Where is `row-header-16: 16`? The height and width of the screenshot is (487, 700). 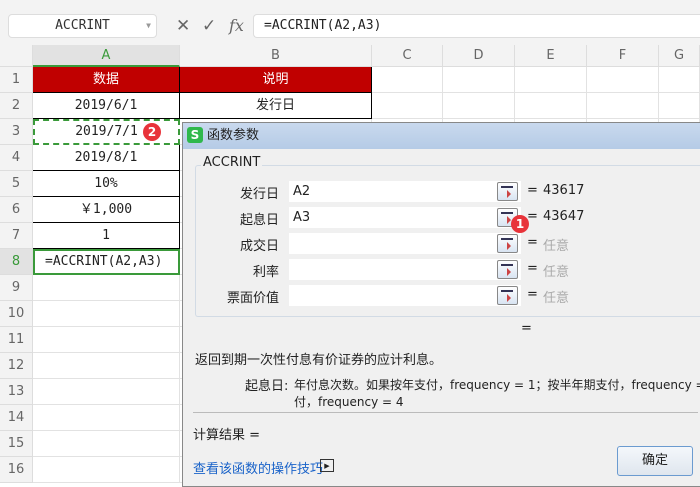 row-header-16: 16 is located at coordinates (16, 470).